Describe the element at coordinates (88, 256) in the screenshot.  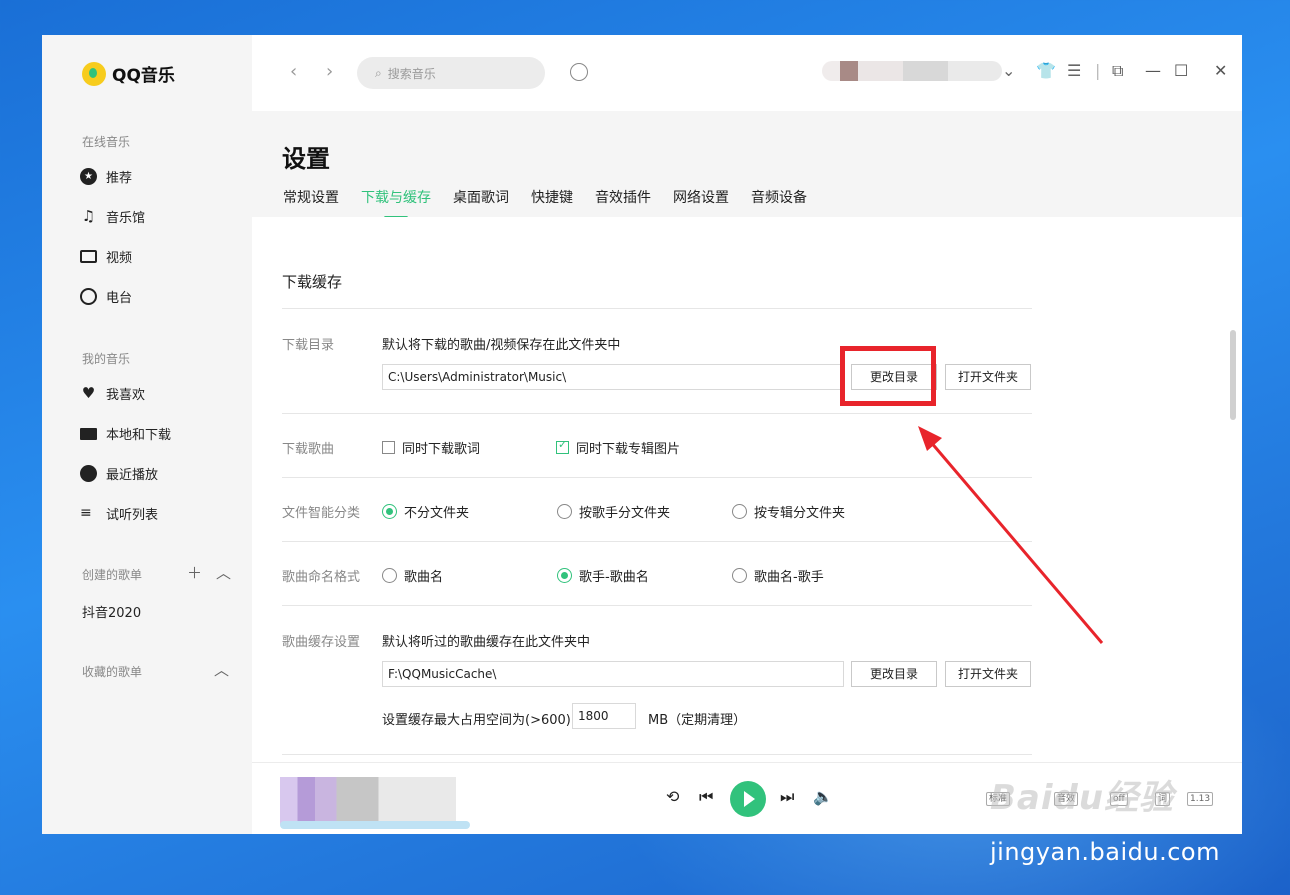
I see `video-icon` at that location.